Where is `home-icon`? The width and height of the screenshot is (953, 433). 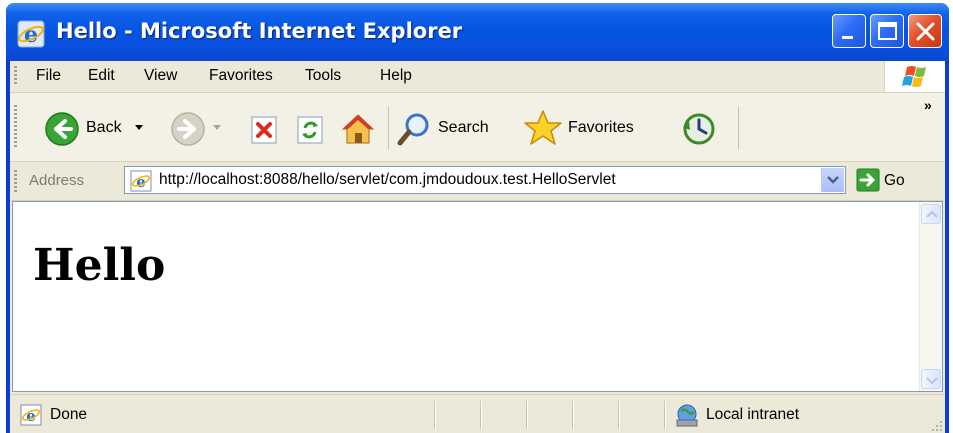 home-icon is located at coordinates (358, 129).